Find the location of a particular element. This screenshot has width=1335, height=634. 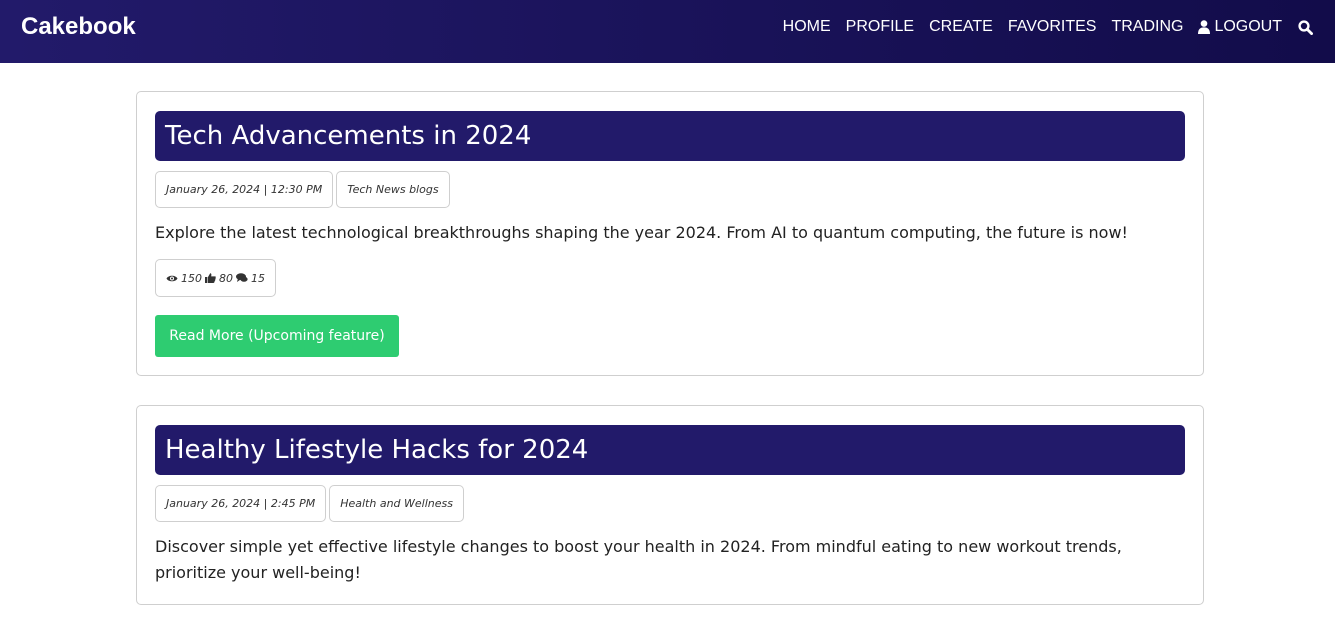

views-count: 150 is located at coordinates (191, 278).